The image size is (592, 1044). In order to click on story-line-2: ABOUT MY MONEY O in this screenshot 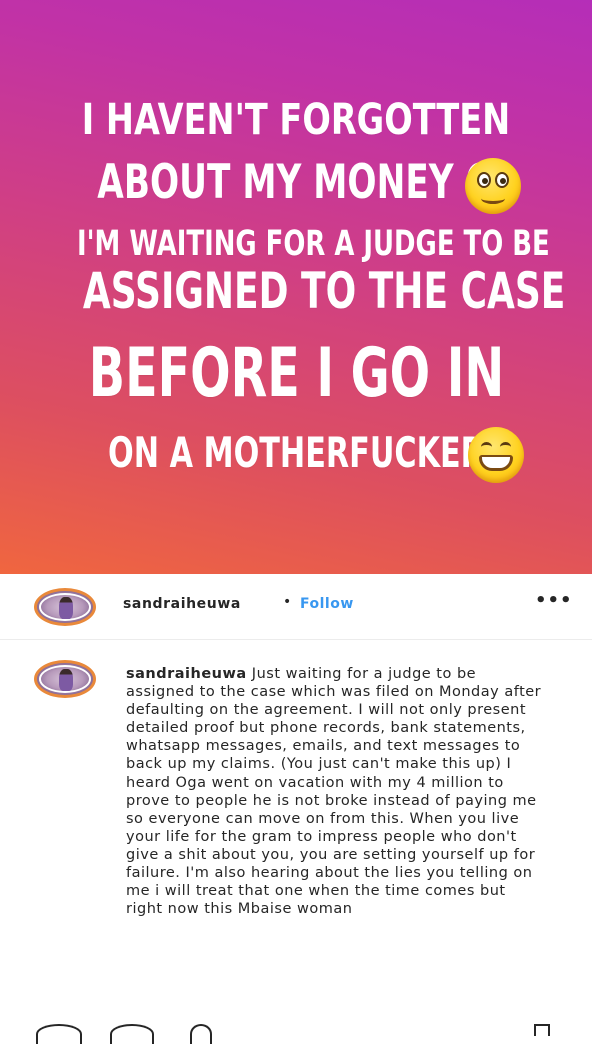, I will do `click(296, 182)`.